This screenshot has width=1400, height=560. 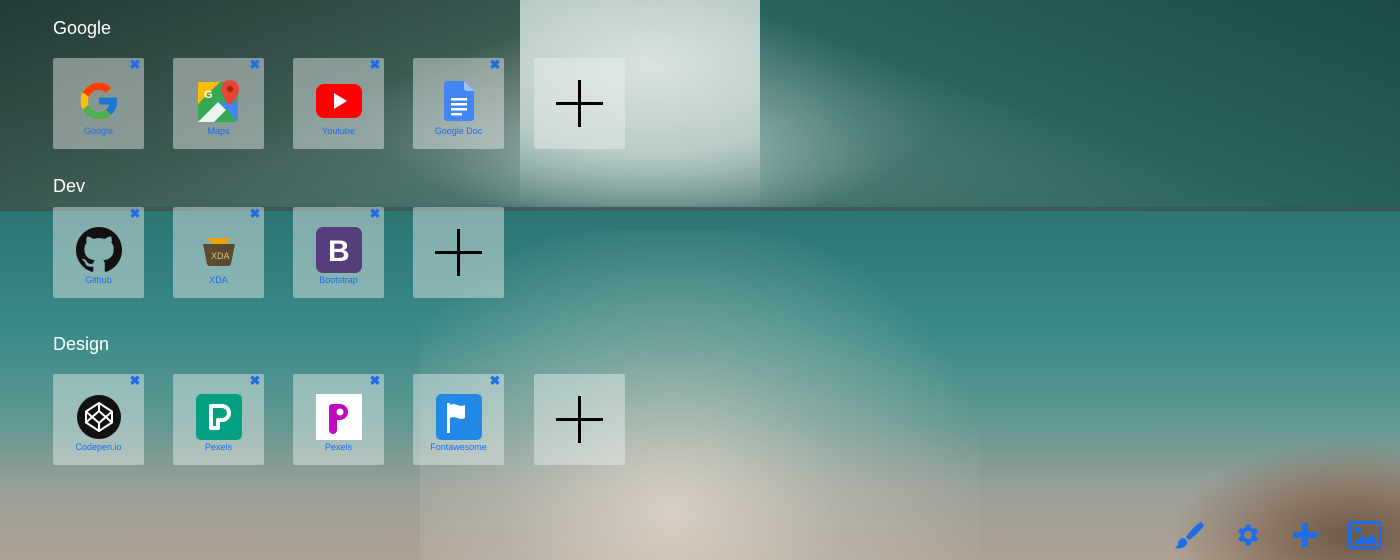 What do you see at coordinates (1278, 535) in the screenshot?
I see `bottom-toolbar` at bounding box center [1278, 535].